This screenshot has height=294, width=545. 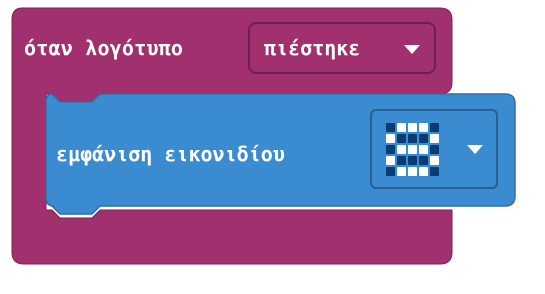 I want to click on show-icon-block-label: εμφάνιση εικονιδίου, so click(x=170, y=154).